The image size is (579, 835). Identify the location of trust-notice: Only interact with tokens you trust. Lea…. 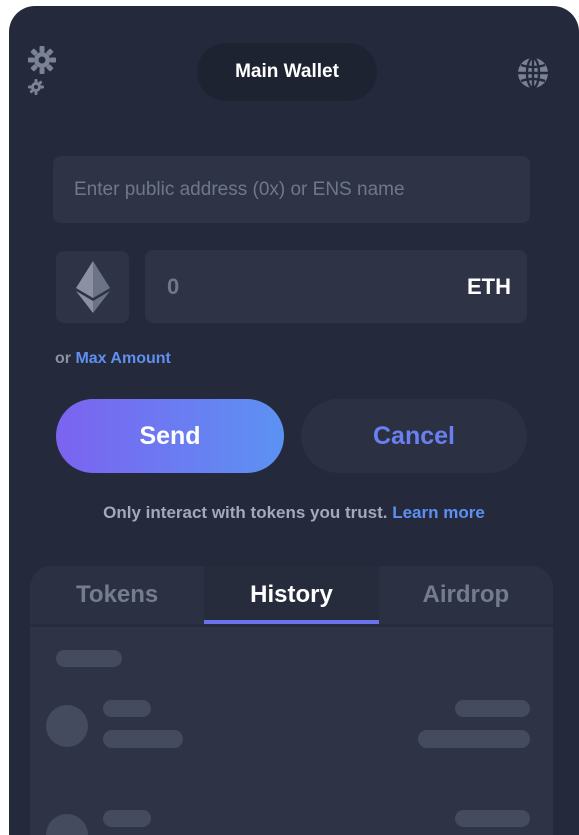
(294, 513).